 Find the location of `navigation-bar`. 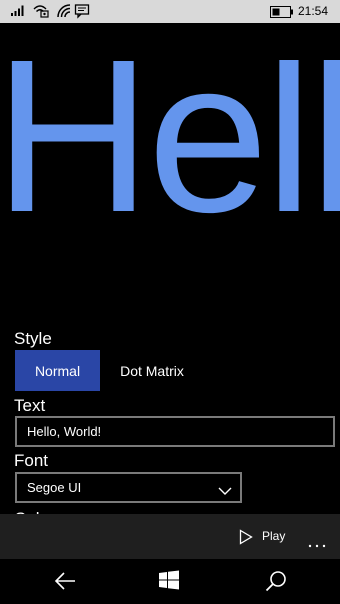

navigation-bar is located at coordinates (170, 581).